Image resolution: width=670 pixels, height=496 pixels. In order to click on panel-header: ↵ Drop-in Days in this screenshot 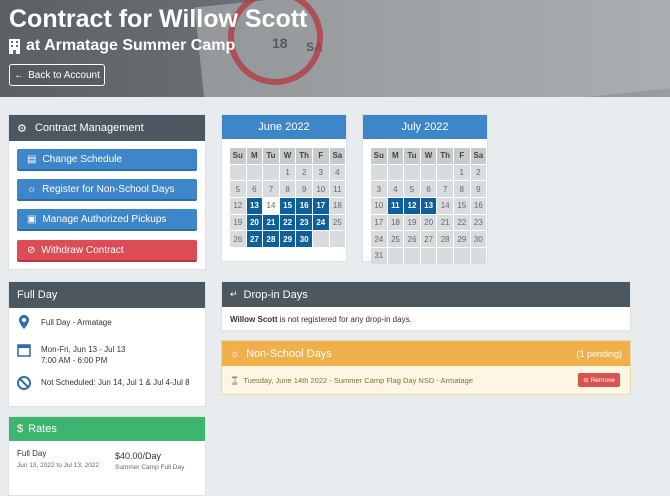, I will do `click(426, 294)`.